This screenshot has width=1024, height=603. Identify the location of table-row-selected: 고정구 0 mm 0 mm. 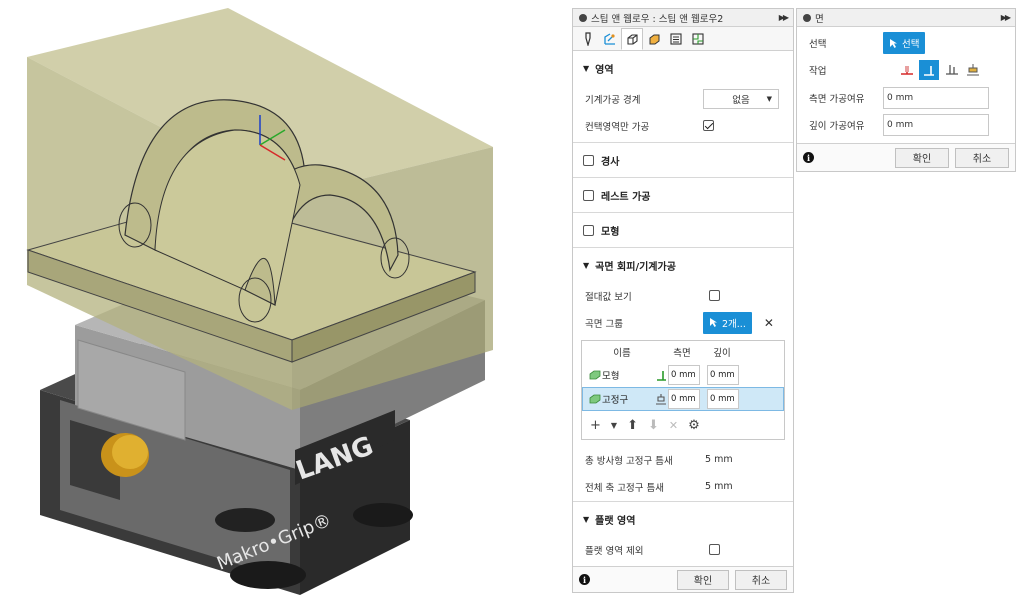
(683, 399).